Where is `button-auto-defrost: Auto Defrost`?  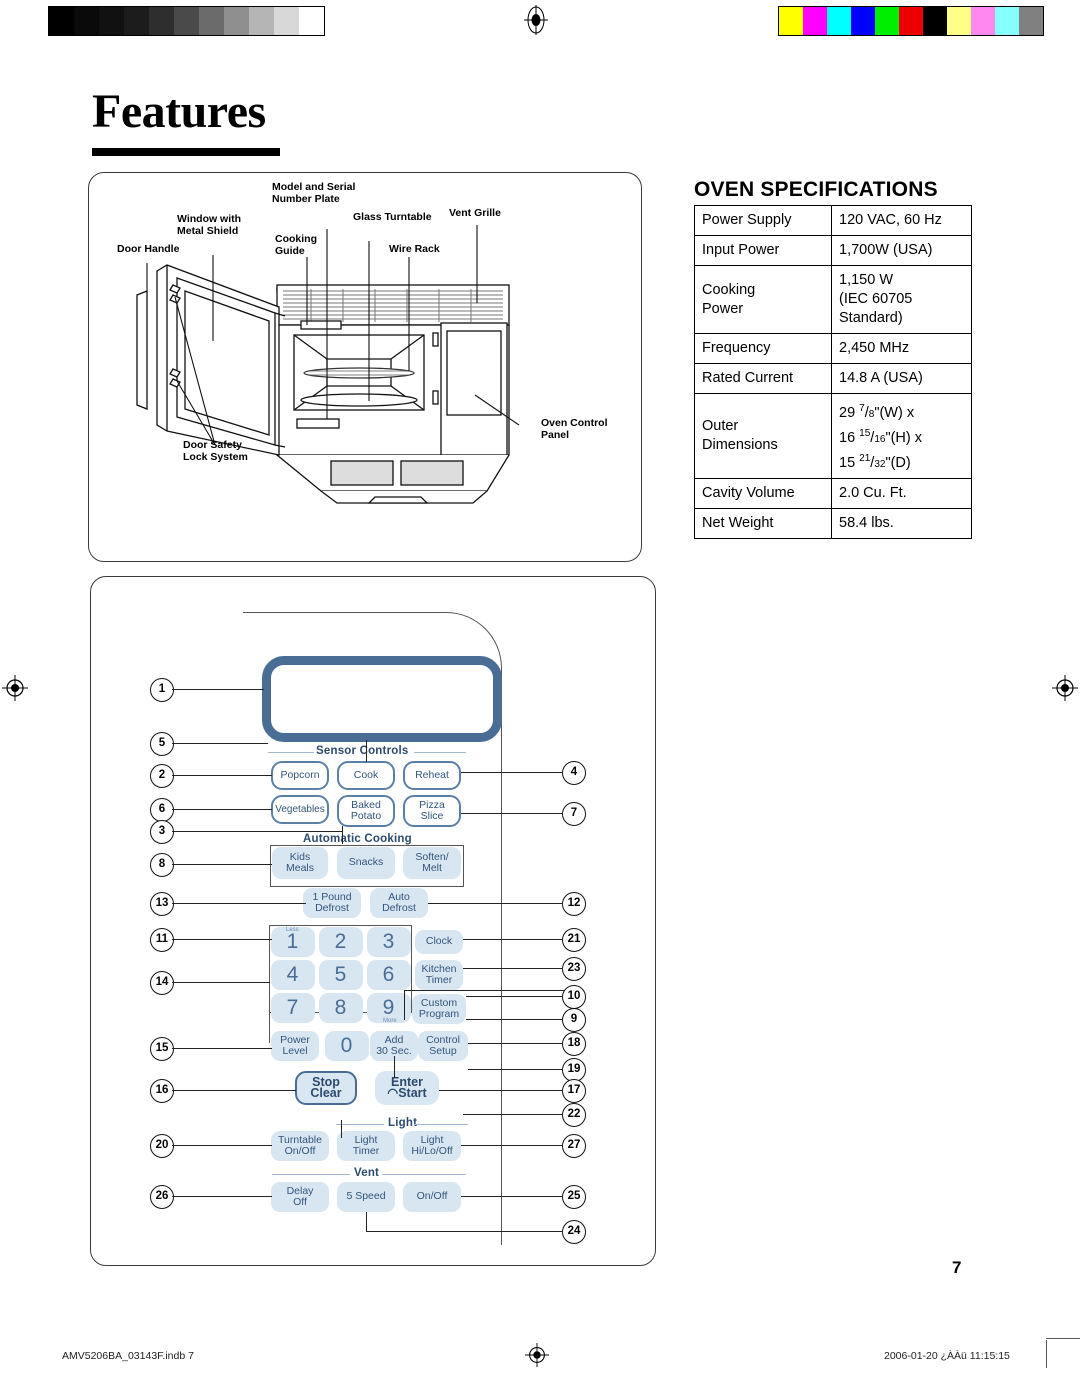
button-auto-defrost: Auto Defrost is located at coordinates (399, 903).